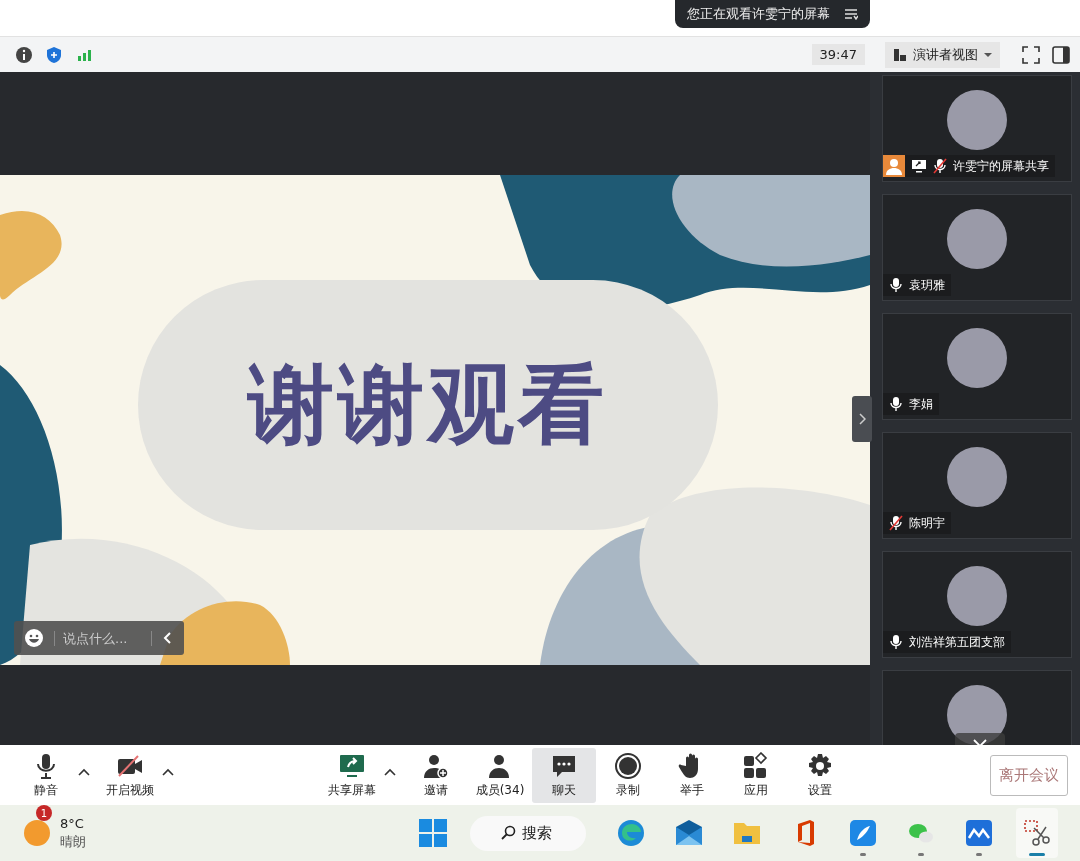 This screenshot has height=861, width=1080. Describe the element at coordinates (863, 833) in the screenshot. I see `feather-app-icon` at that location.